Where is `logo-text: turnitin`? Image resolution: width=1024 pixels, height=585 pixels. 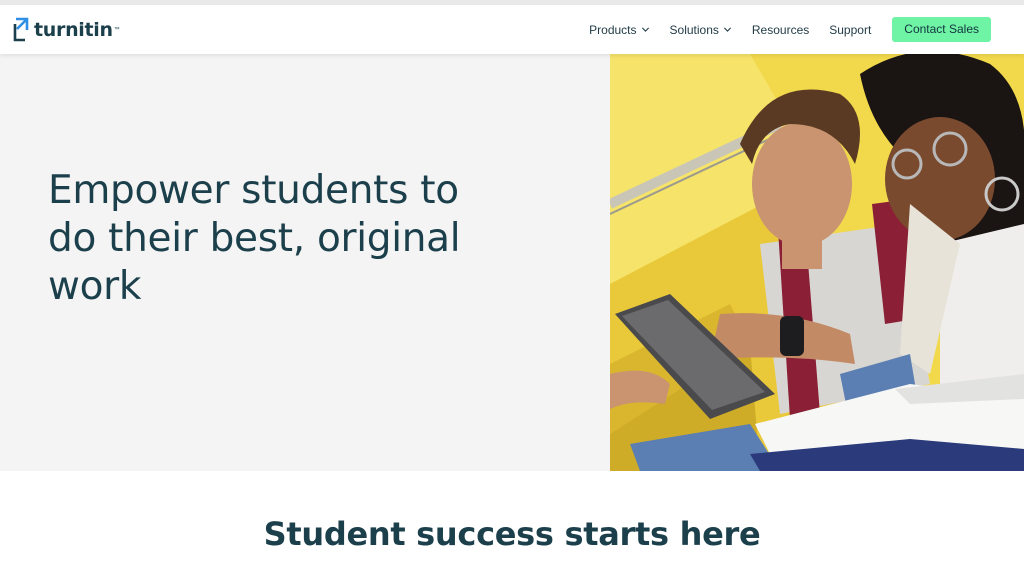
logo-text: turnitin is located at coordinates (73, 30).